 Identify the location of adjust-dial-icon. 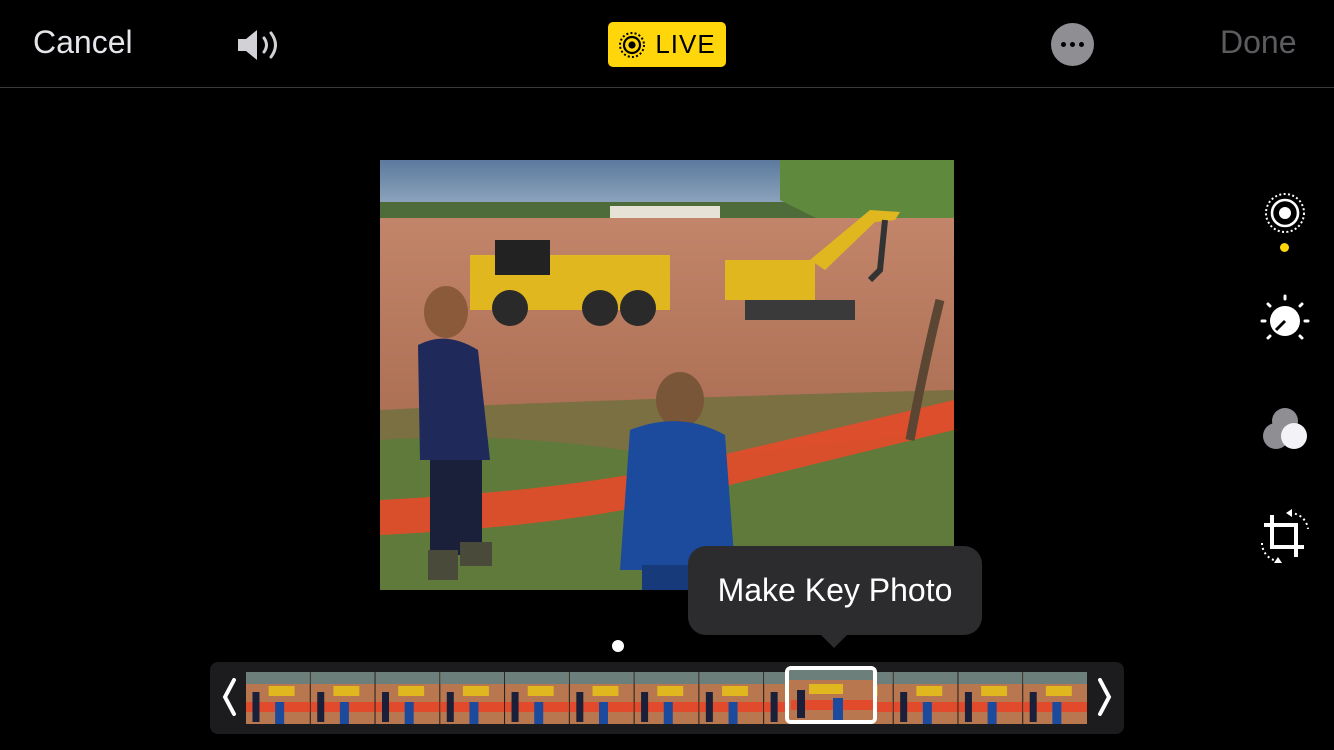
(1285, 320).